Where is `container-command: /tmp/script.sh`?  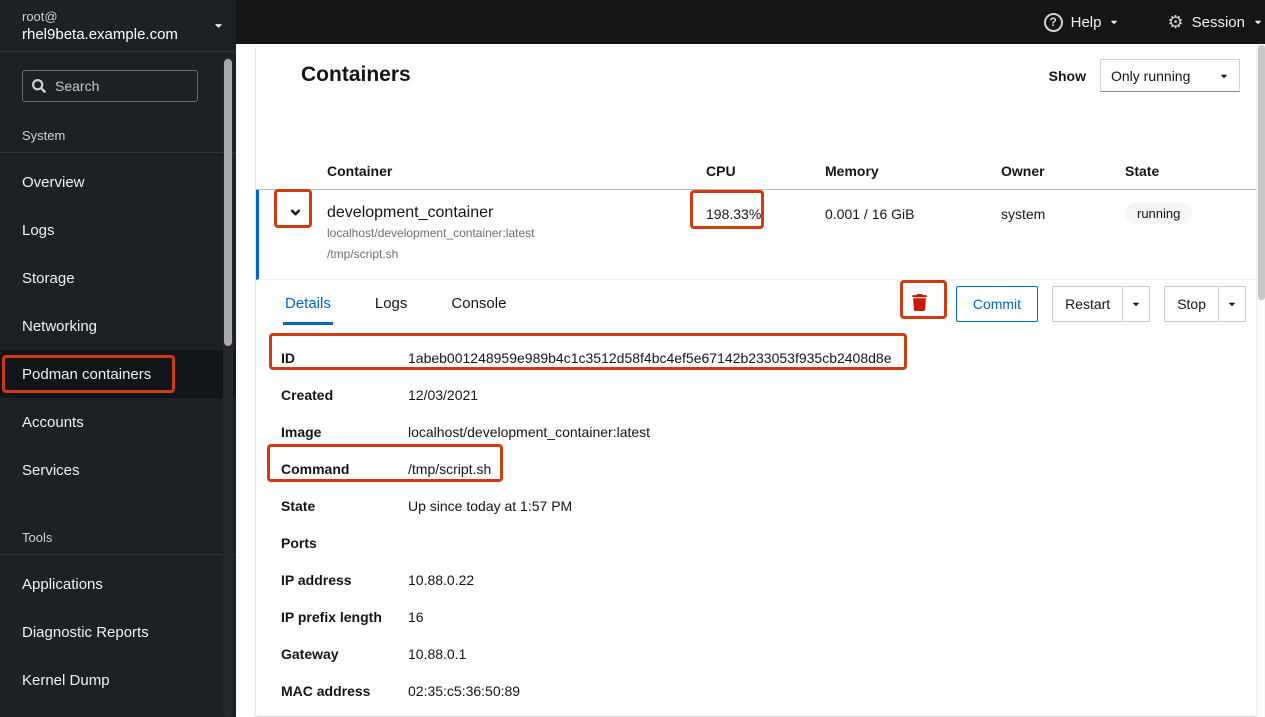
container-command: /tmp/script.sh is located at coordinates (363, 254).